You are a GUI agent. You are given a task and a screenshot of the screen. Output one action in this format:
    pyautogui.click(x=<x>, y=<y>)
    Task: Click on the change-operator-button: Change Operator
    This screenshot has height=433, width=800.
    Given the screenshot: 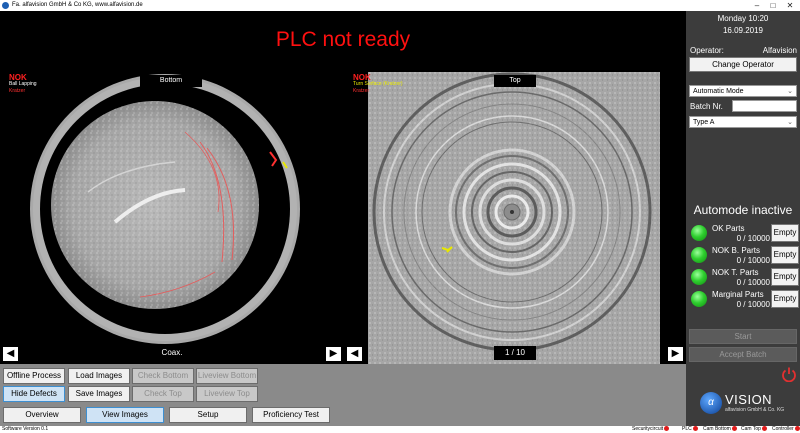 What is the action you would take?
    pyautogui.click(x=743, y=64)
    